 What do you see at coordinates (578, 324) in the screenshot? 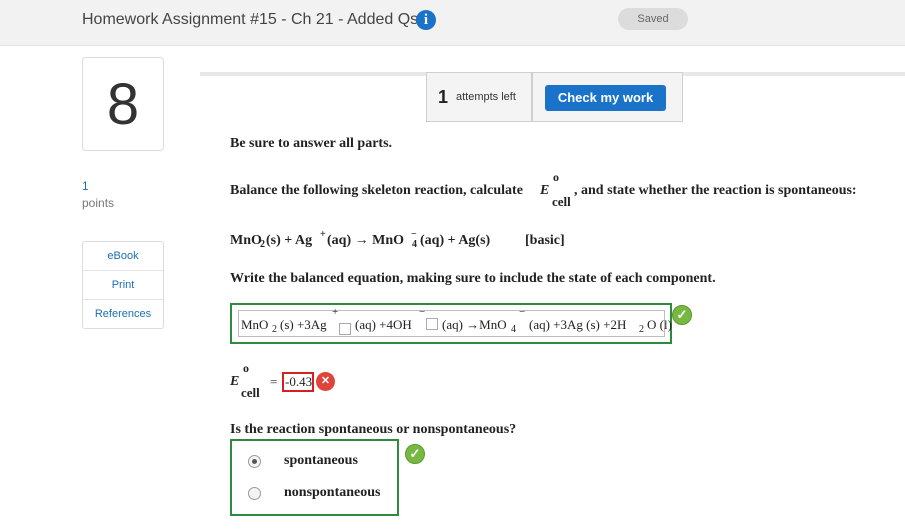
I see `eq-products: (aq) +3Ag (s) +2H` at bounding box center [578, 324].